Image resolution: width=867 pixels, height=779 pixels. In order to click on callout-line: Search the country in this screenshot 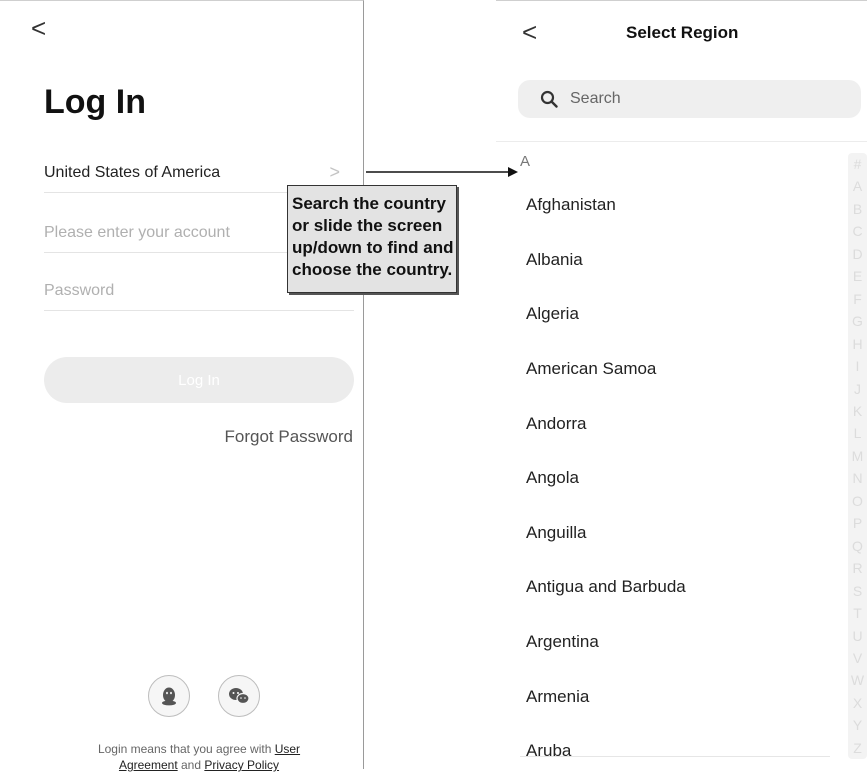, I will do `click(369, 203)`.